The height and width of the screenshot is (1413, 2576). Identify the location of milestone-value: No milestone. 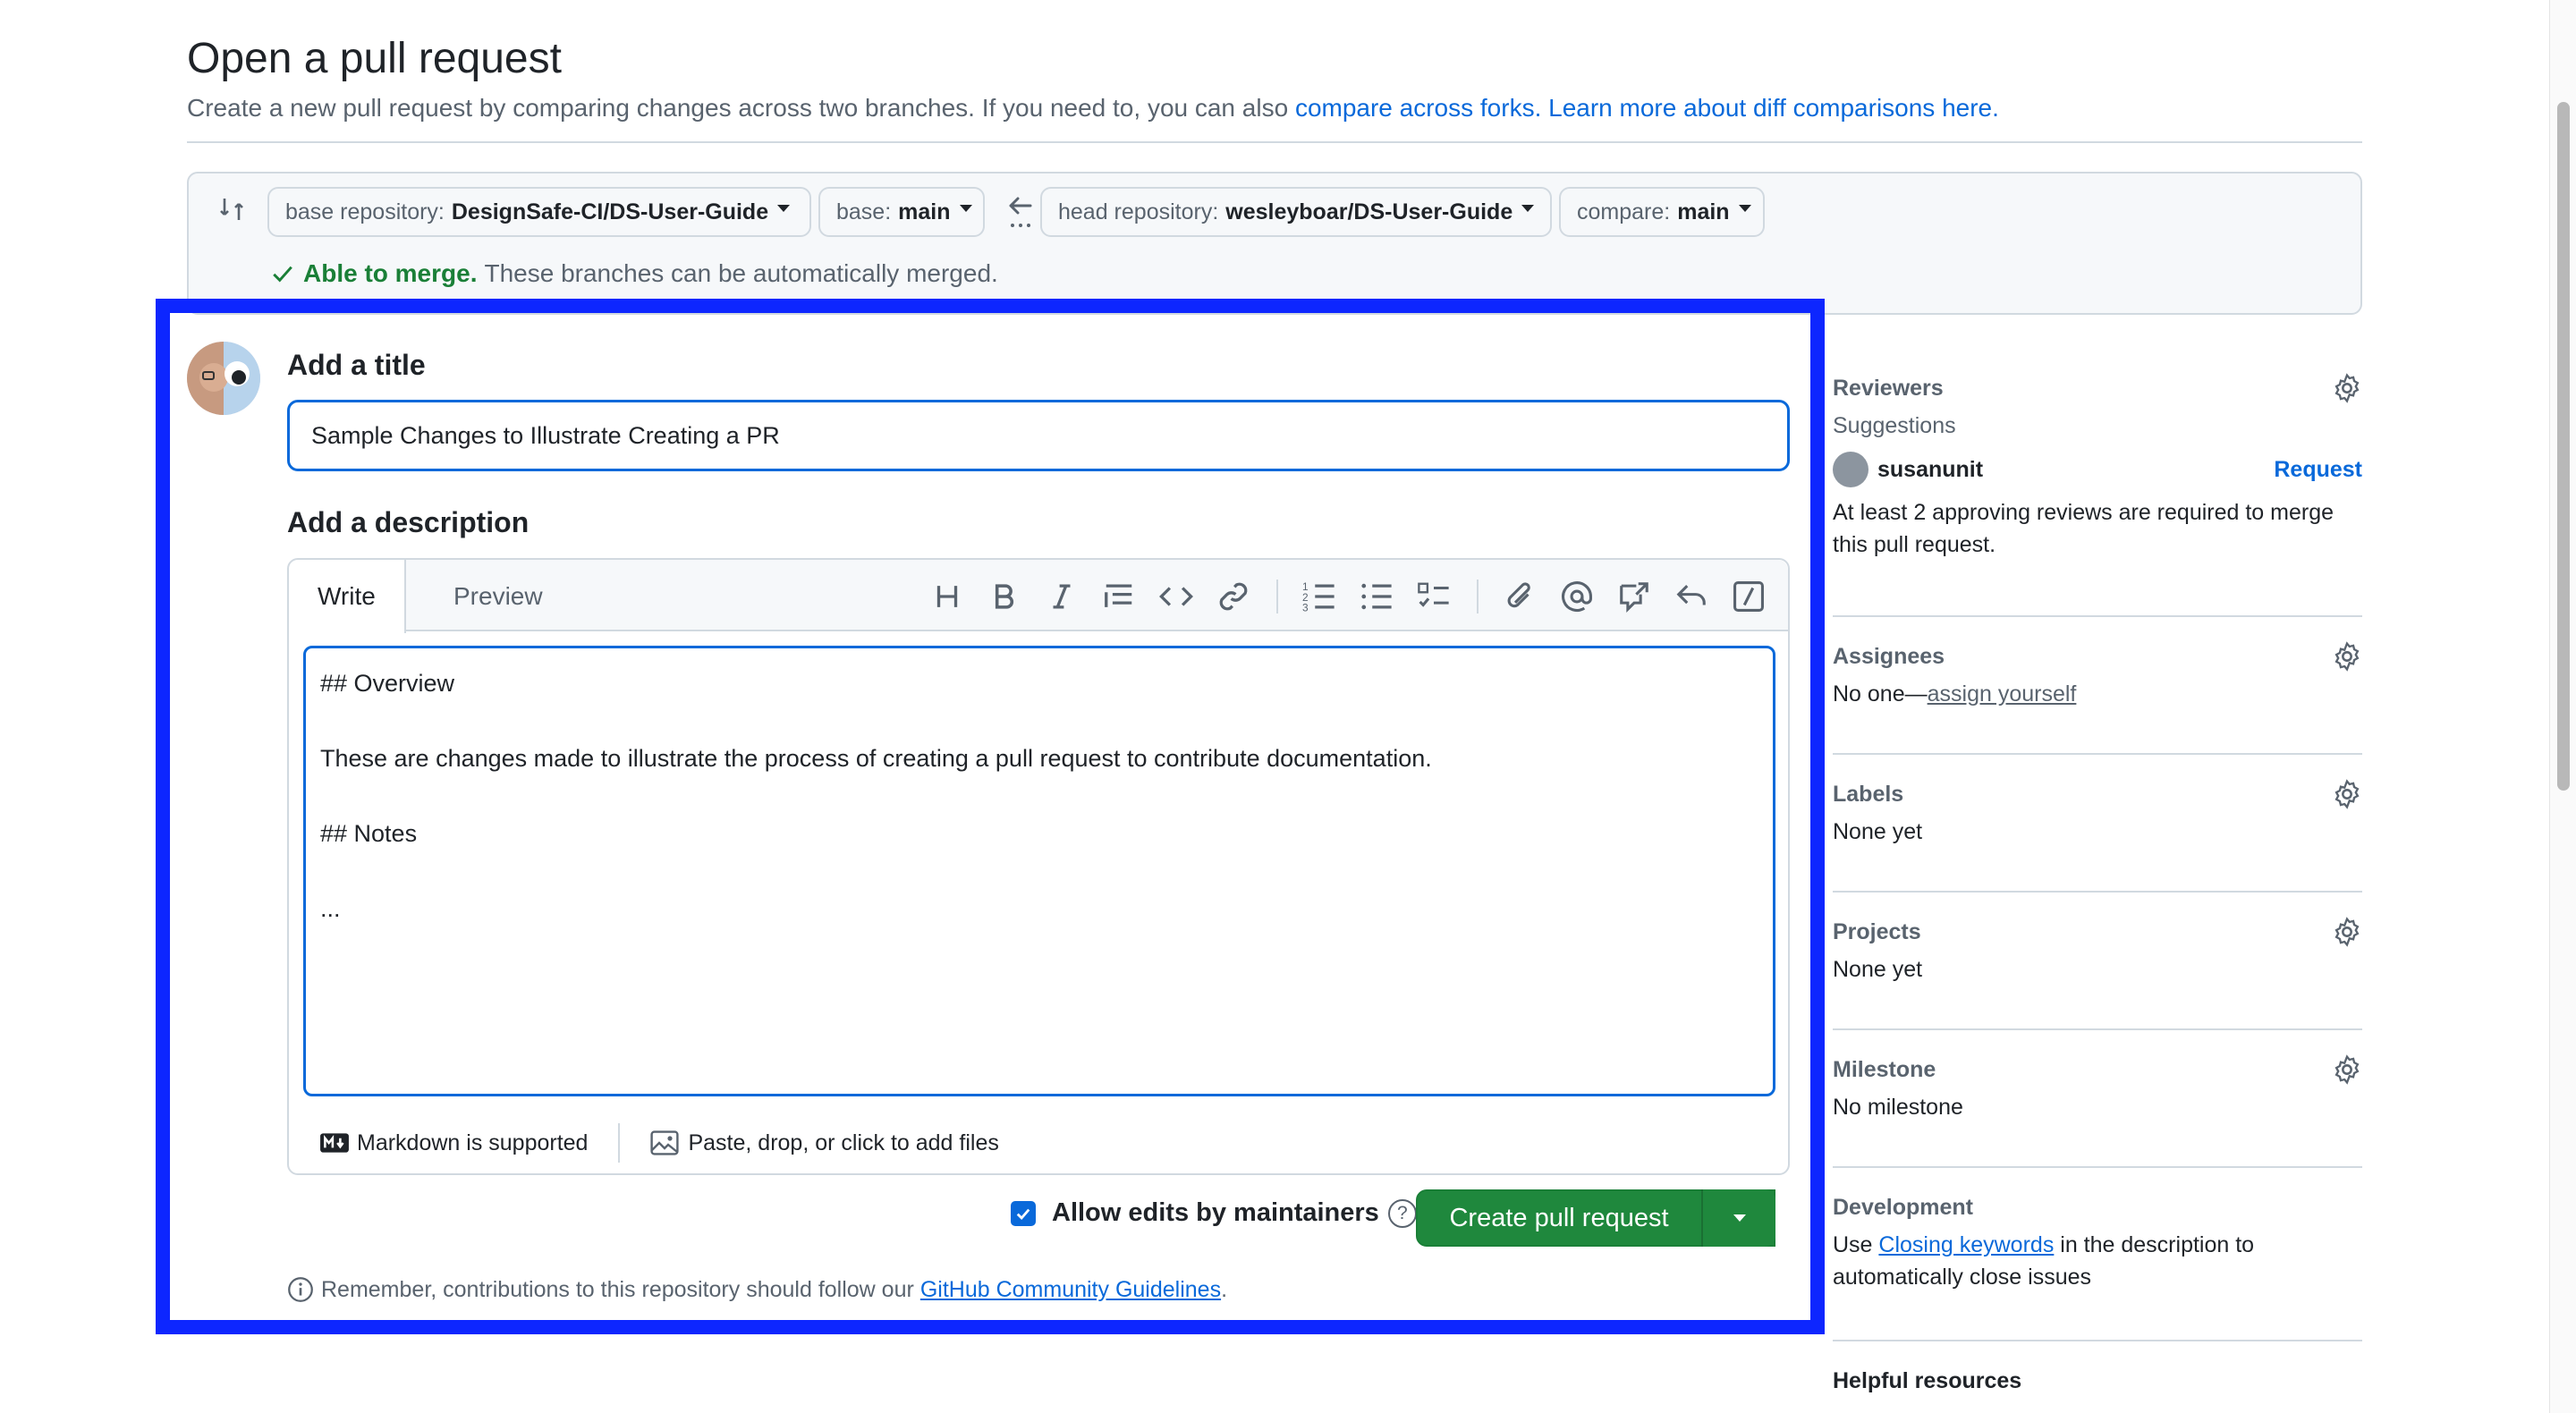
(1898, 1107).